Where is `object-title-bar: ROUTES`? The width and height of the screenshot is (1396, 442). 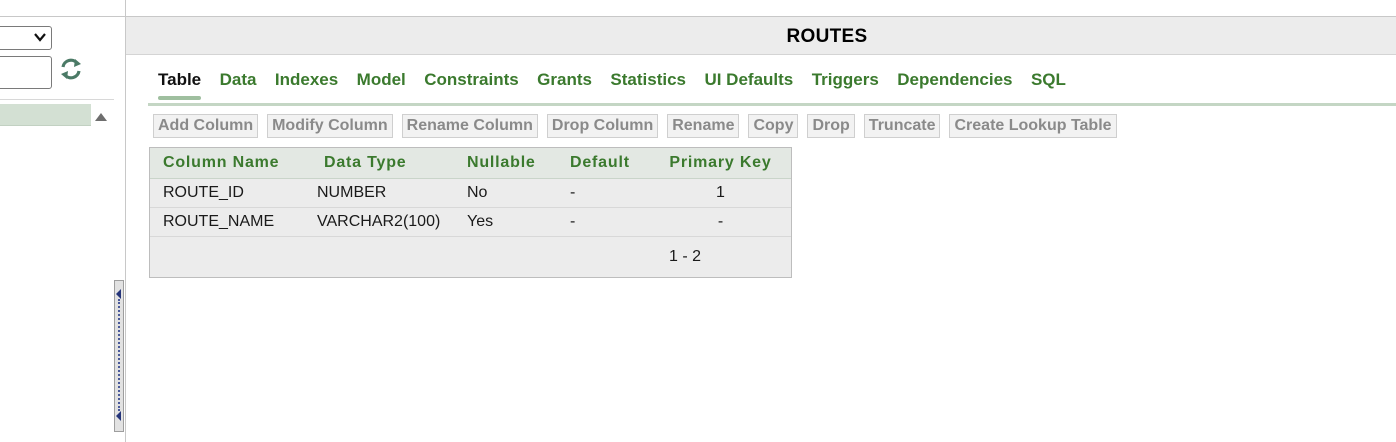 object-title-bar: ROUTES is located at coordinates (761, 35).